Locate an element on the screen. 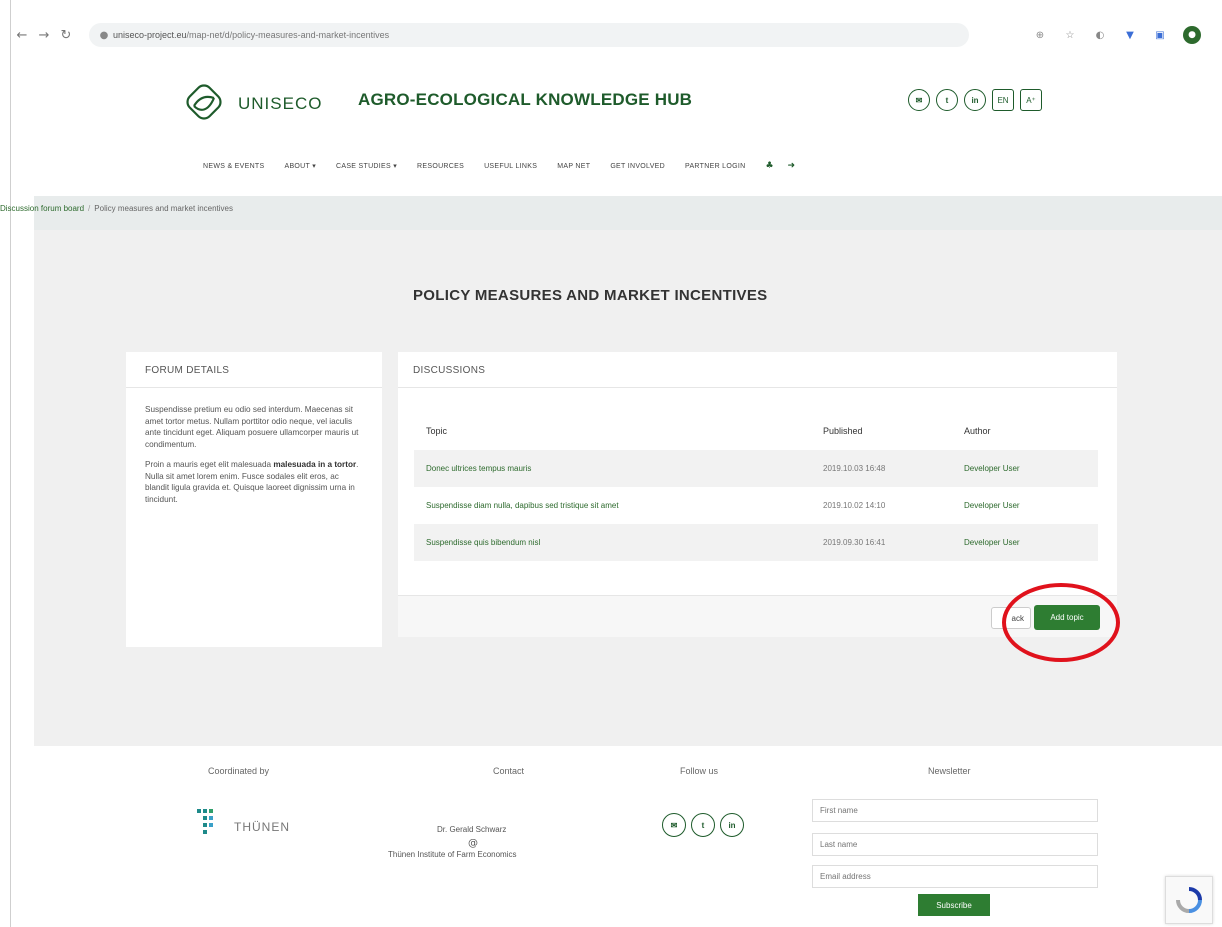  table-header: Topic Published Author is located at coordinates (756, 431).